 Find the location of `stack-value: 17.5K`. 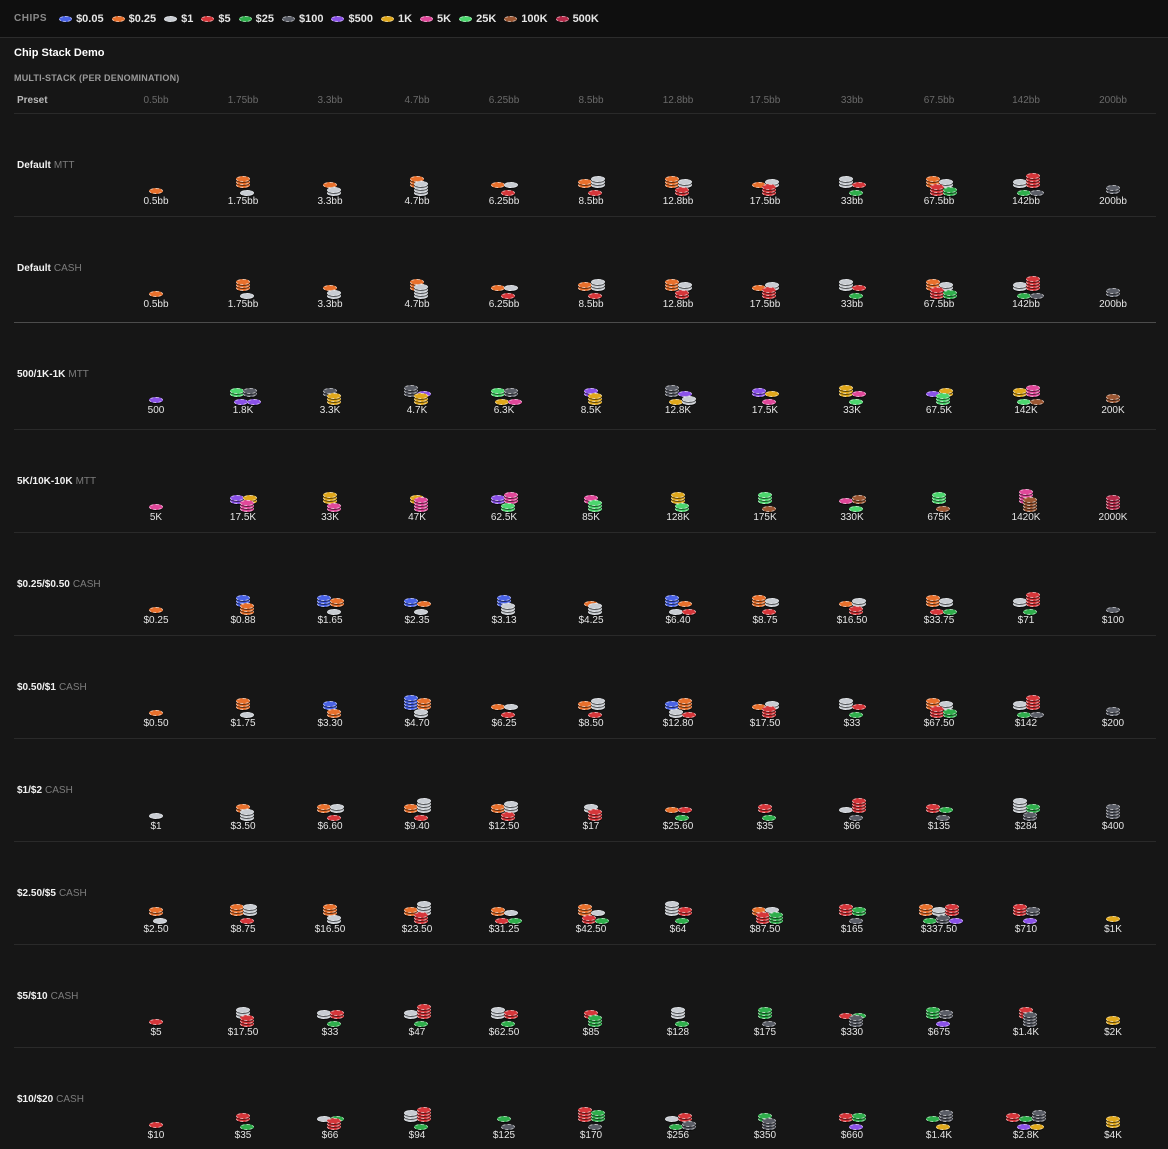

stack-value: 17.5K is located at coordinates (765, 410).